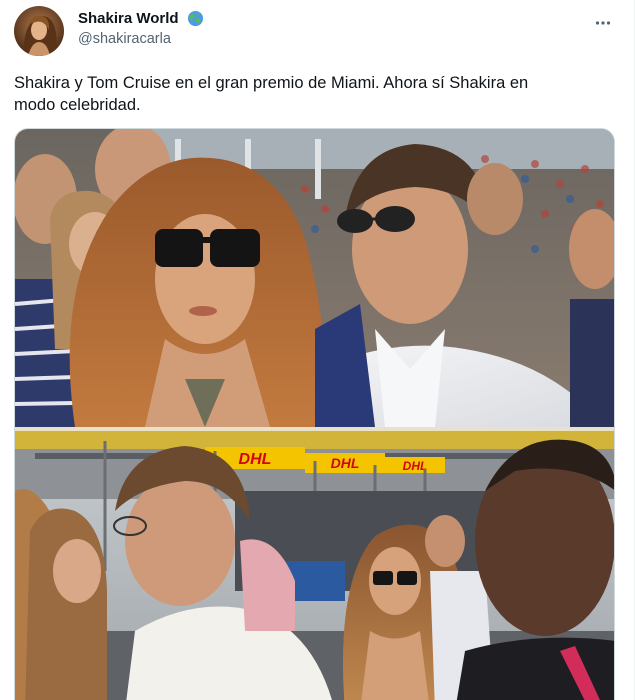 This screenshot has width=635, height=700. What do you see at coordinates (317, 32) in the screenshot?
I see `tweet-header: Shakira World @shakiracarla` at bounding box center [317, 32].